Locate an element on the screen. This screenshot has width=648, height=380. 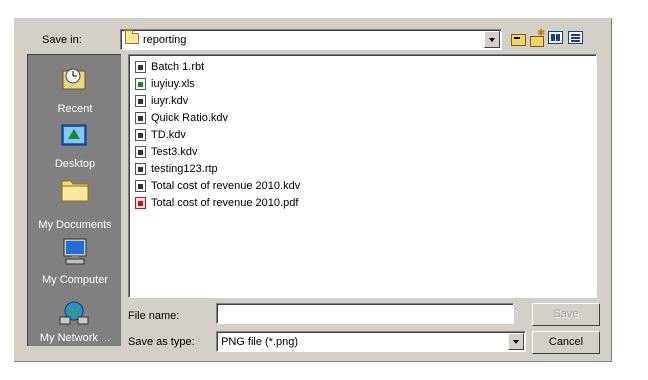
file-name: Batch 1.rbt is located at coordinates (178, 67).